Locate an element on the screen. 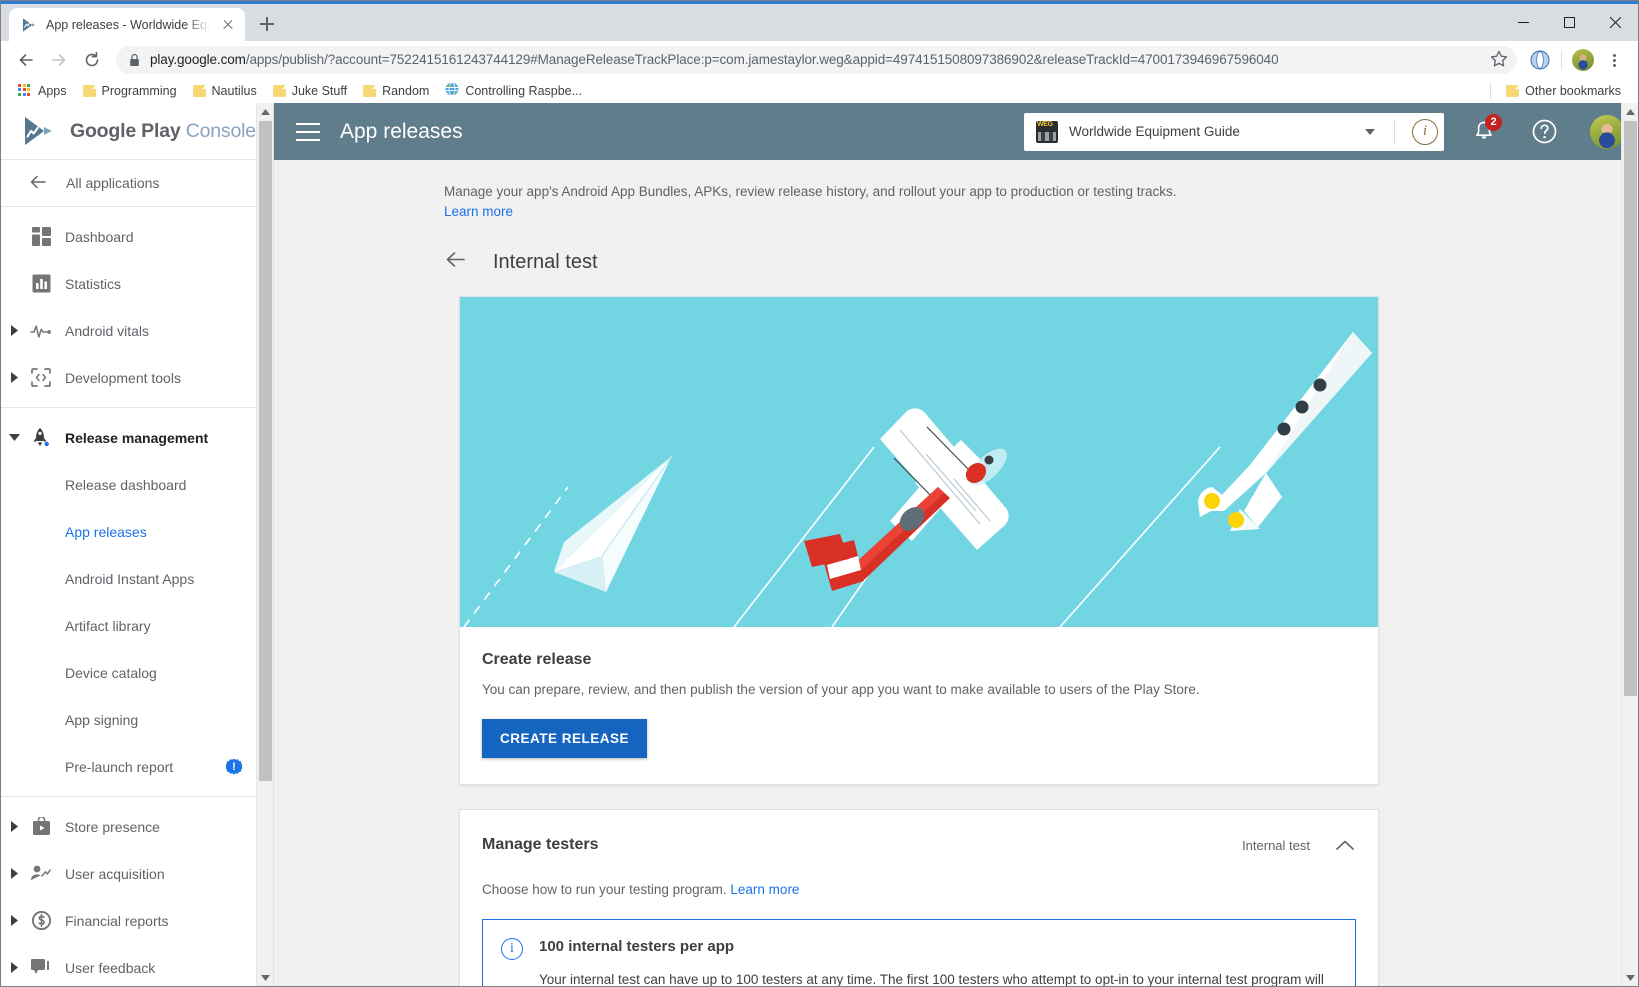 The width and height of the screenshot is (1639, 987). sidebar-item-release-management: Release management is located at coordinates (128, 437).